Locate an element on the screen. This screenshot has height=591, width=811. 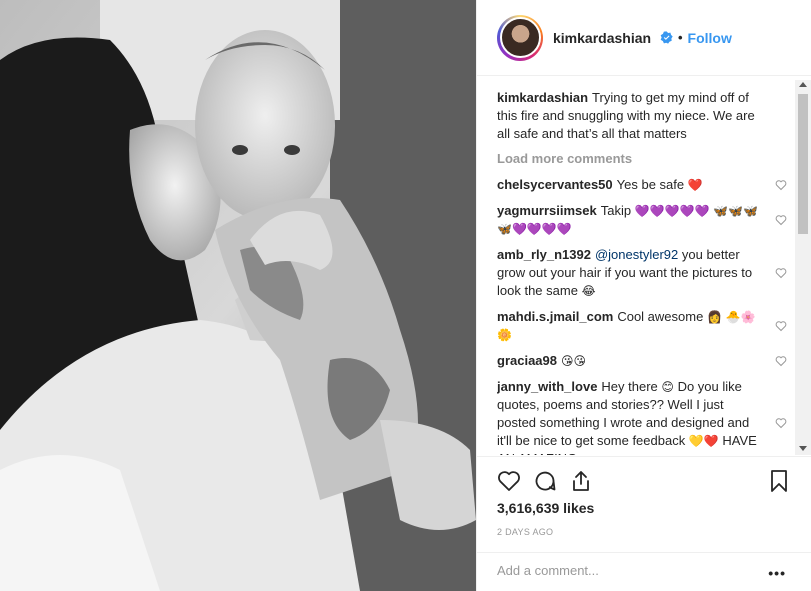
verified-badge-icon is located at coordinates (666, 37).